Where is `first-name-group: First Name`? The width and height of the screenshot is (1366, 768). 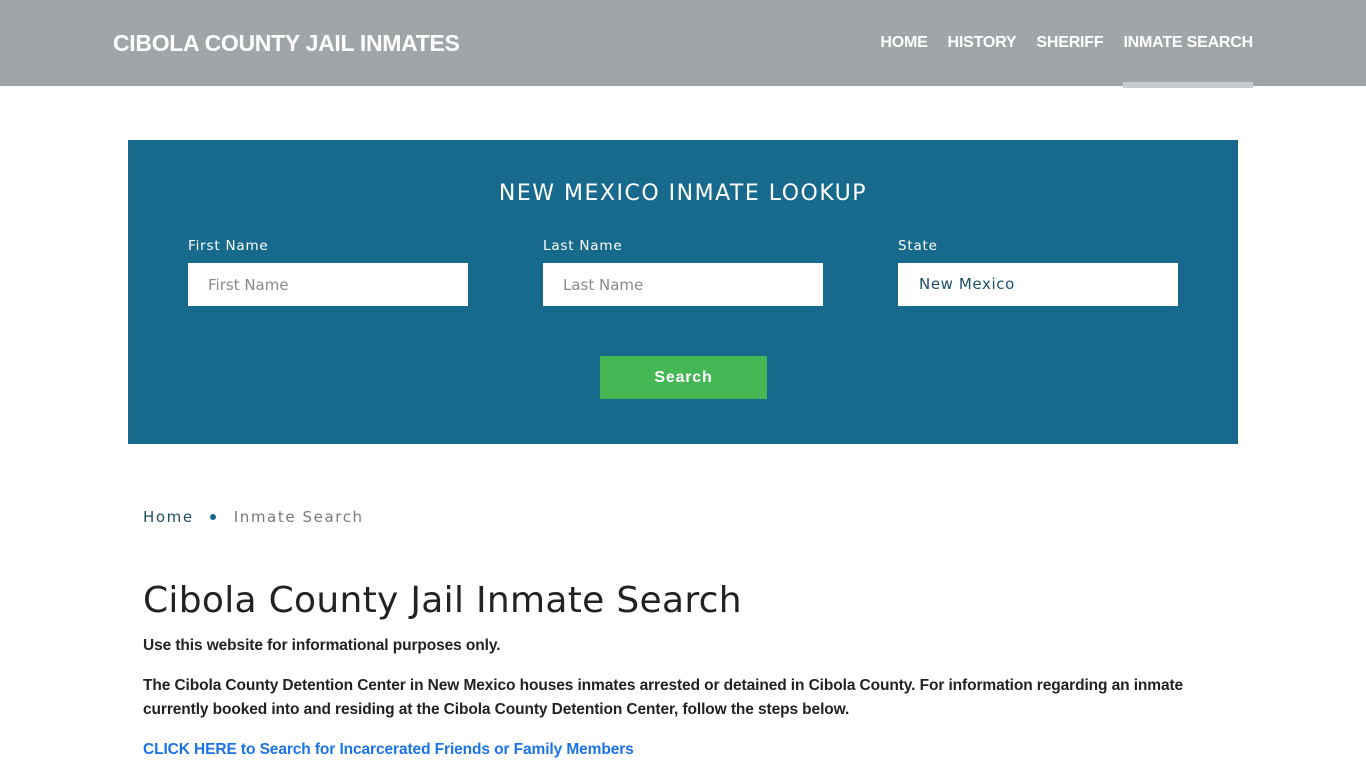 first-name-group: First Name is located at coordinates (328, 272).